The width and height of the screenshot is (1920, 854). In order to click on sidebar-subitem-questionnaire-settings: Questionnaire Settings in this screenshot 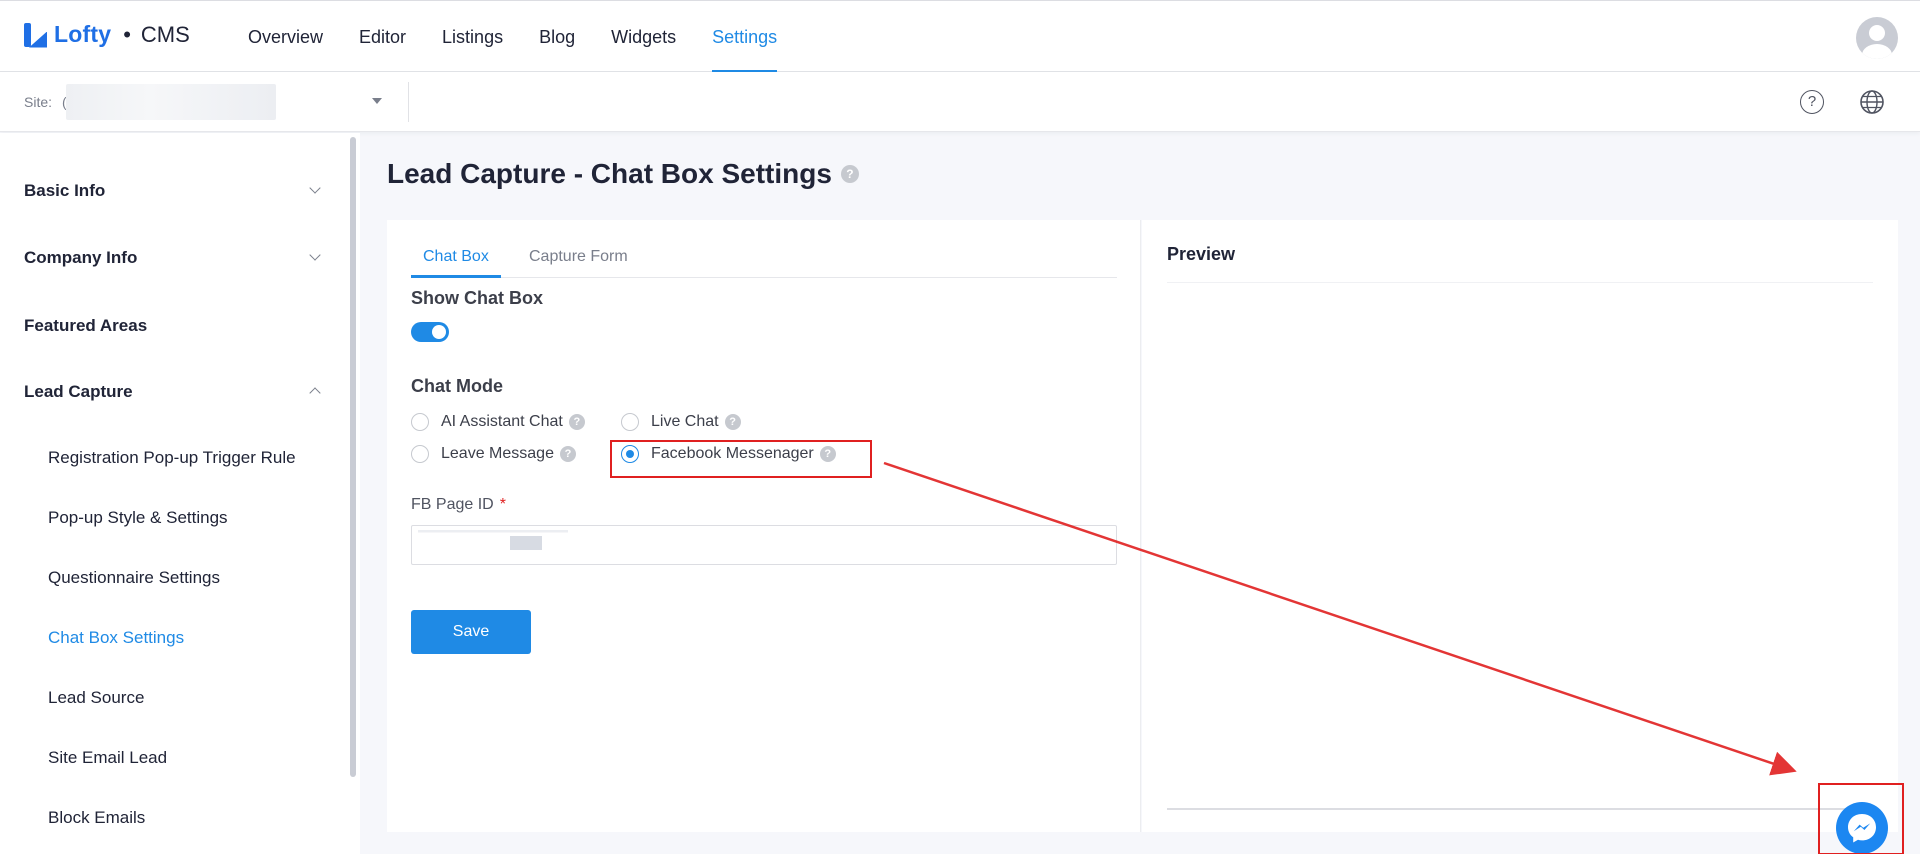, I will do `click(134, 578)`.